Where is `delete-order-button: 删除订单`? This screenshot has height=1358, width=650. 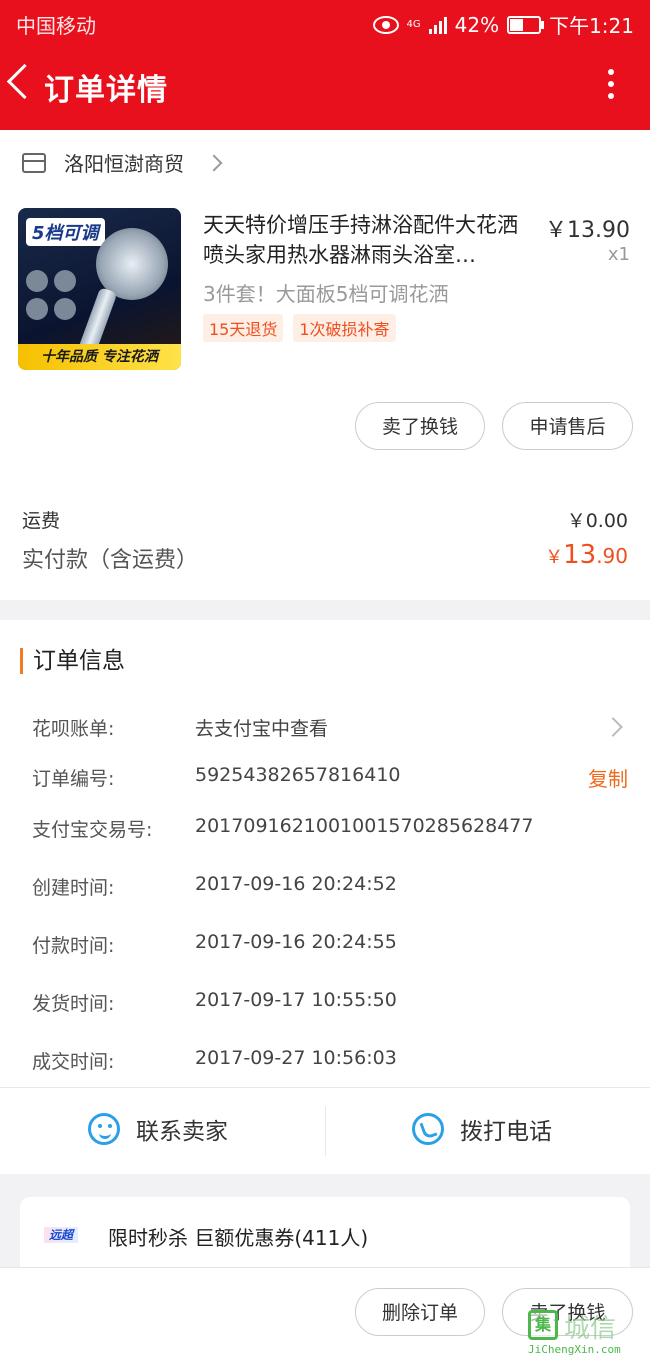
delete-order-button: 删除订单 is located at coordinates (420, 1312).